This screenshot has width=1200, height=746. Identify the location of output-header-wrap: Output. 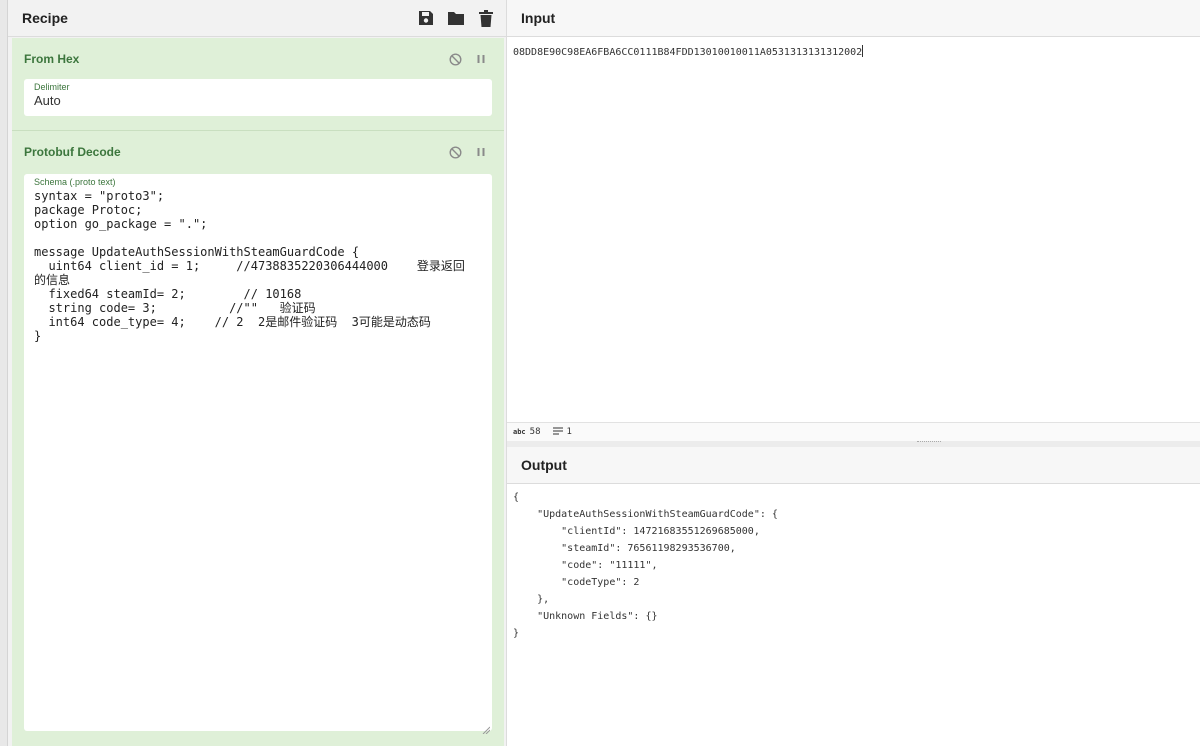
(853, 465).